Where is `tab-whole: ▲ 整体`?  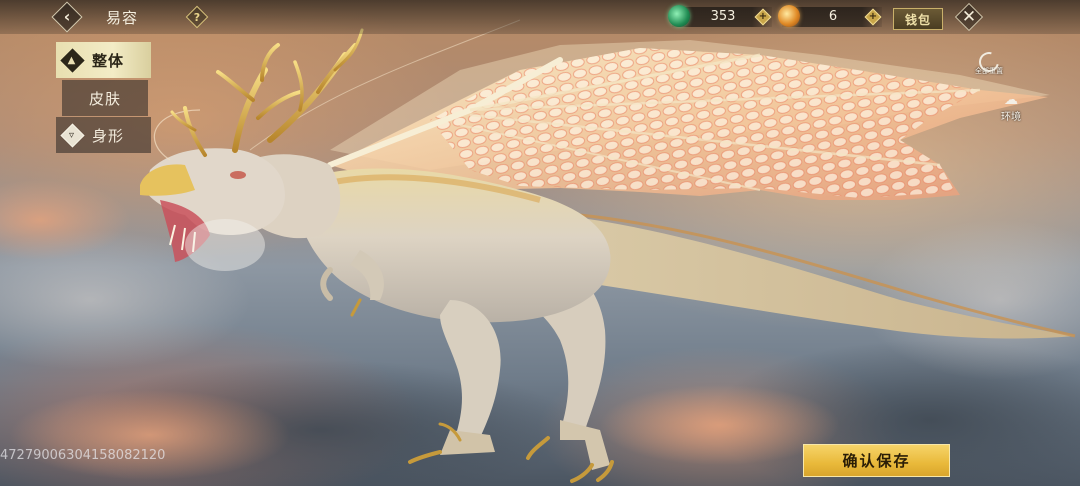 tab-whole: ▲ 整体 is located at coordinates (103, 60).